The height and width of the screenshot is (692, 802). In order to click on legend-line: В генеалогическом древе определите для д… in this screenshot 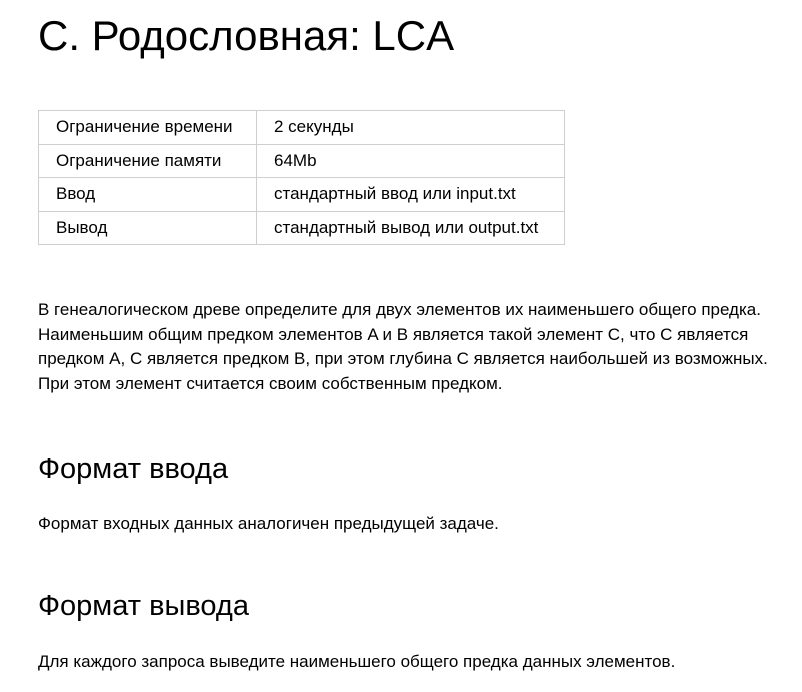, I will do `click(399, 309)`.